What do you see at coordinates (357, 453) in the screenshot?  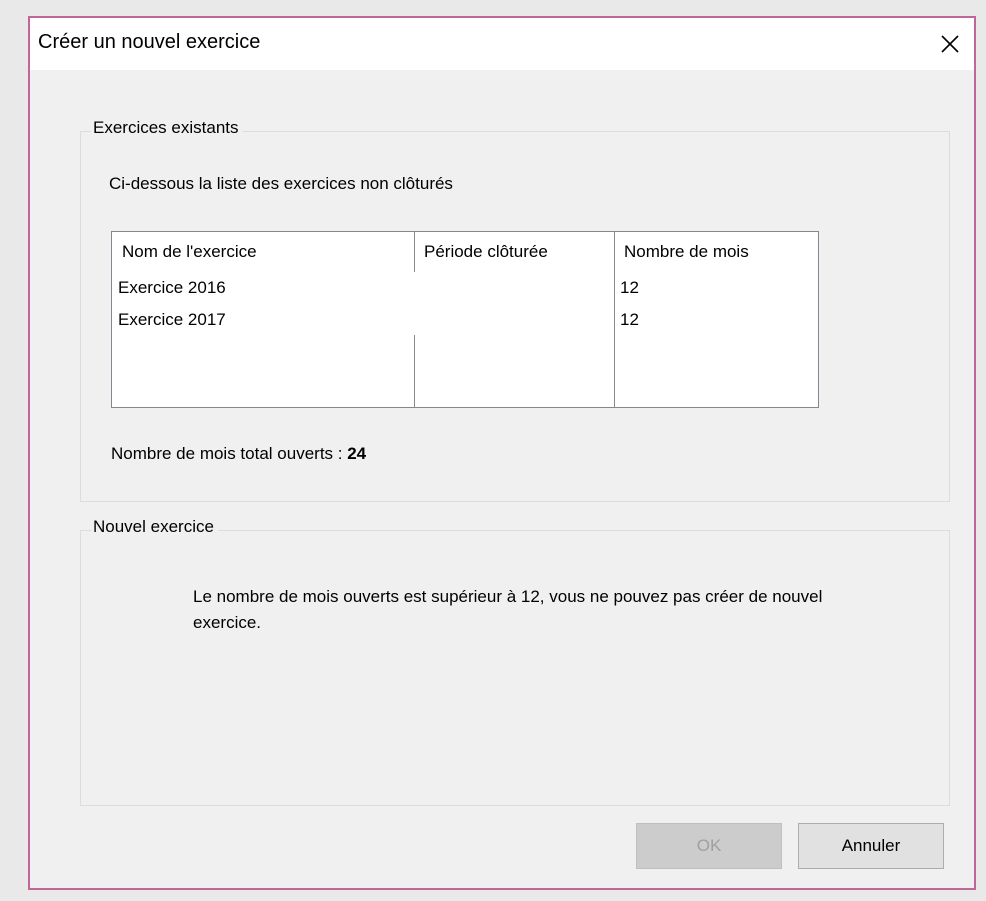 I see `total-open-months-value: 24` at bounding box center [357, 453].